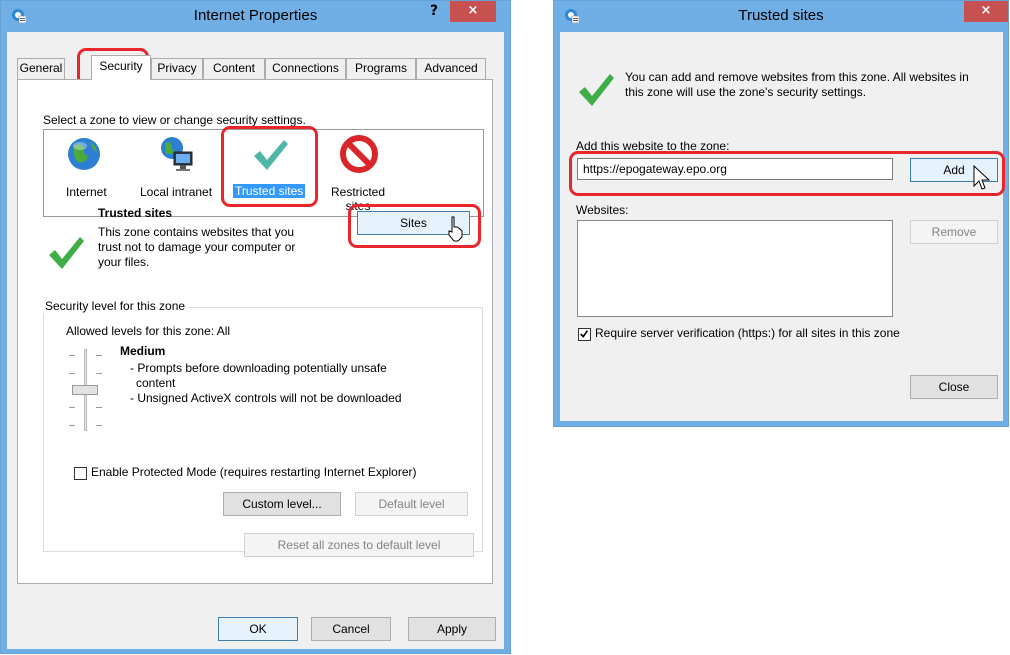  I want to click on require-verification-checkbox, so click(584, 334).